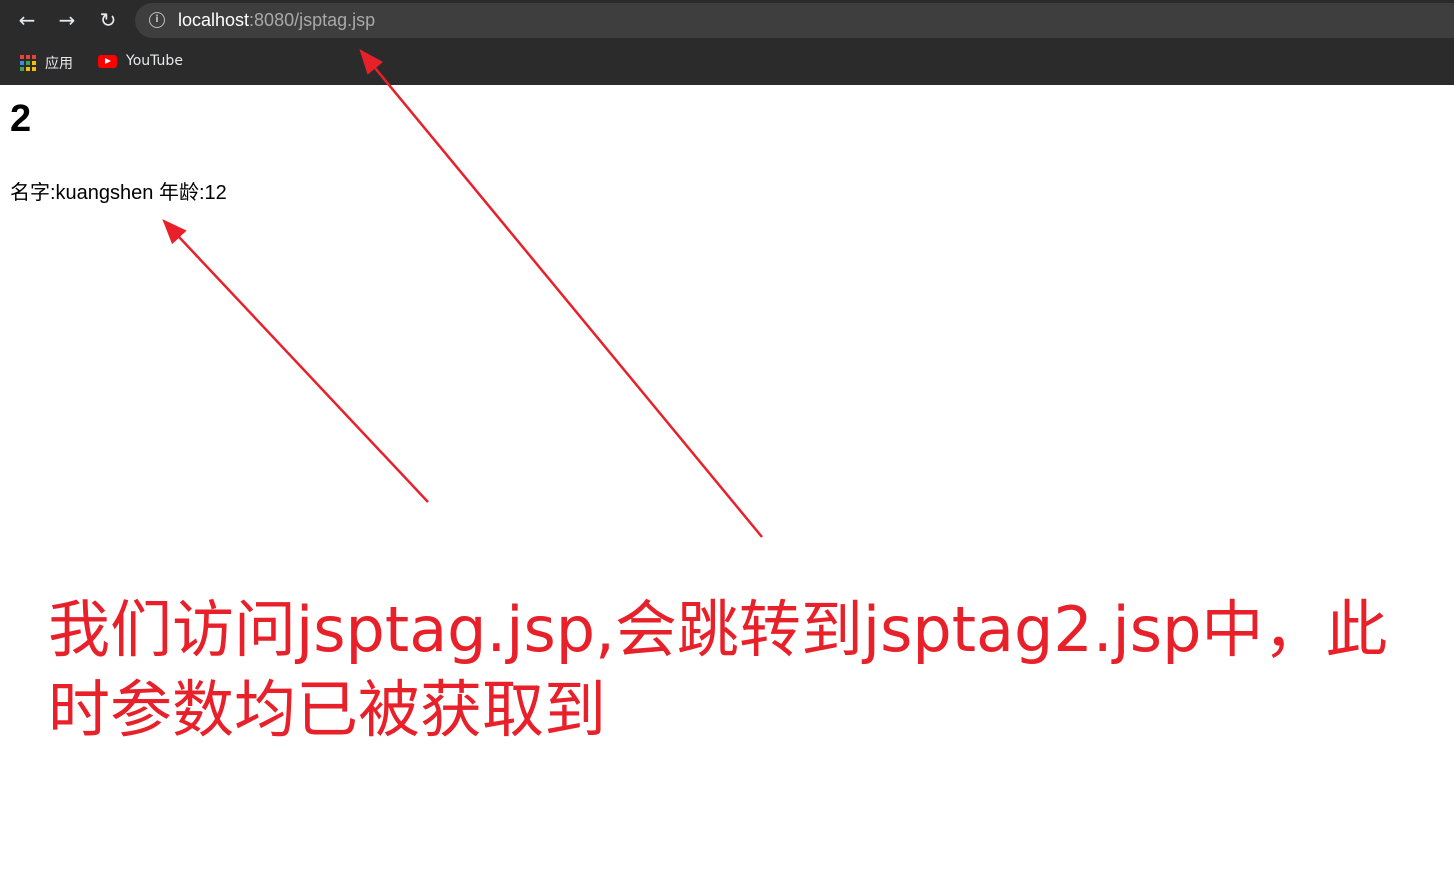 The image size is (1454, 873). What do you see at coordinates (295, 361) in the screenshot?
I see `arrow-to-info` at bounding box center [295, 361].